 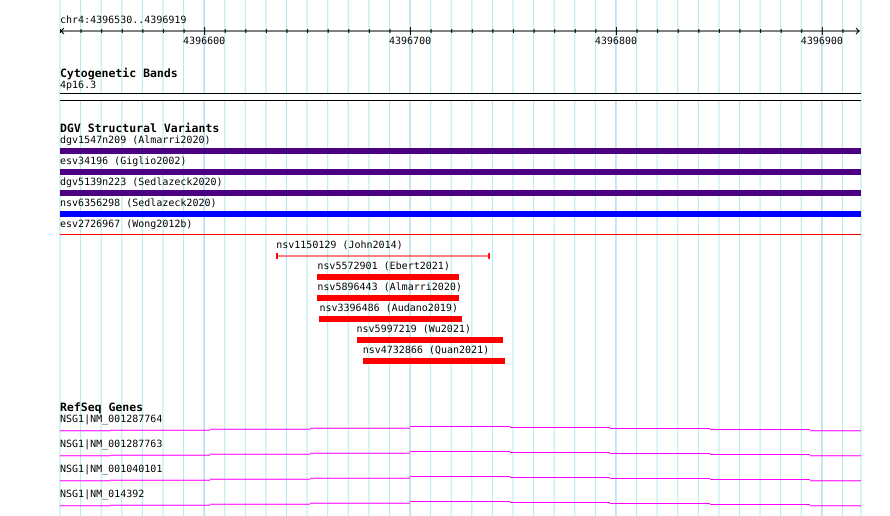 What do you see at coordinates (140, 128) in the screenshot?
I see `track-title: DGV Structural Variants` at bounding box center [140, 128].